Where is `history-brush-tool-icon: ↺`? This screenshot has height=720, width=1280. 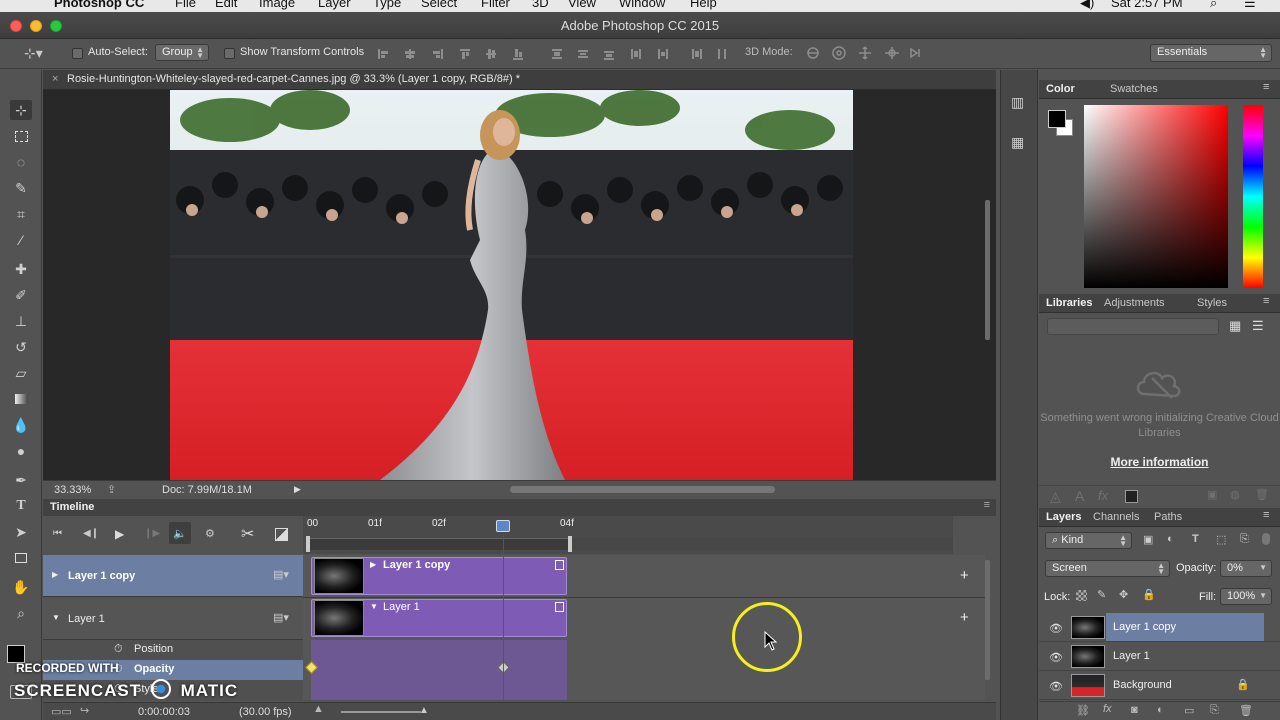
history-brush-tool-icon: ↺ is located at coordinates (21, 347).